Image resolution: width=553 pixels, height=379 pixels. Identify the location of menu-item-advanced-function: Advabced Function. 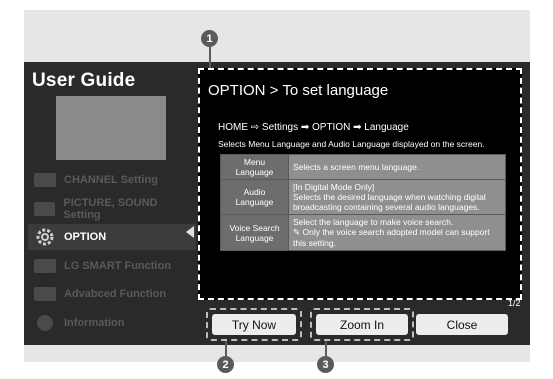
(114, 294).